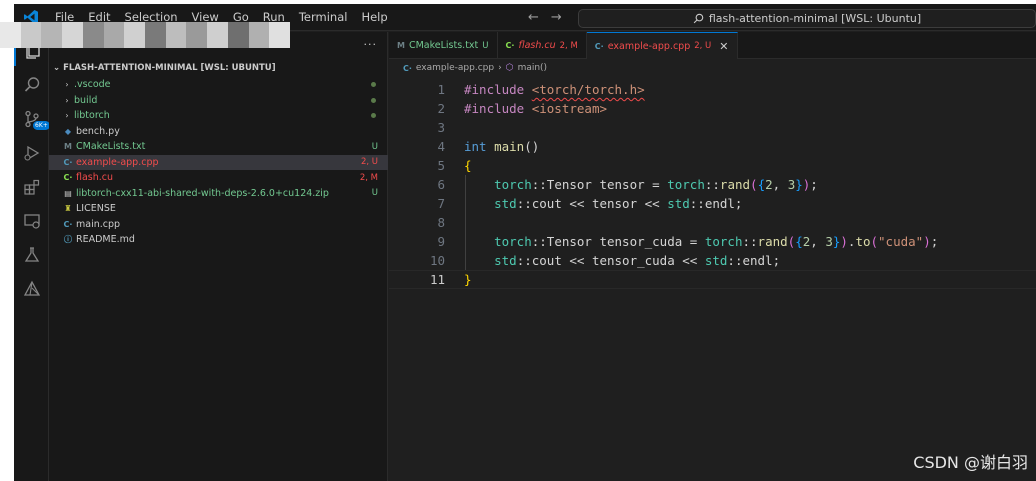 The height and width of the screenshot is (481, 1036). Describe the element at coordinates (662, 45) in the screenshot. I see `editor-tab: C· example-app.cpp 2, U ✕` at that location.